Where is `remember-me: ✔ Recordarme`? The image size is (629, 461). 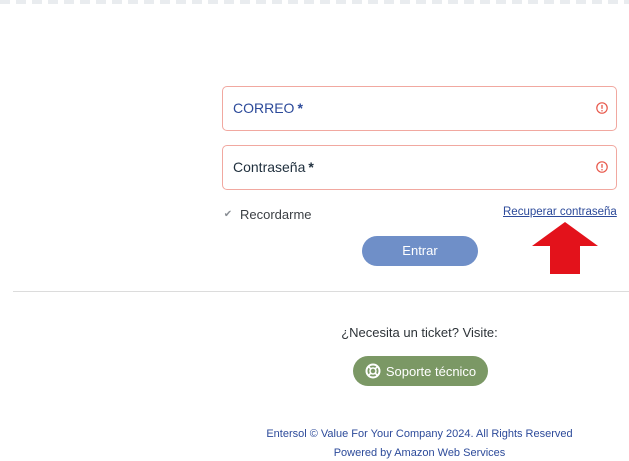 remember-me: ✔ Recordarme is located at coordinates (267, 214).